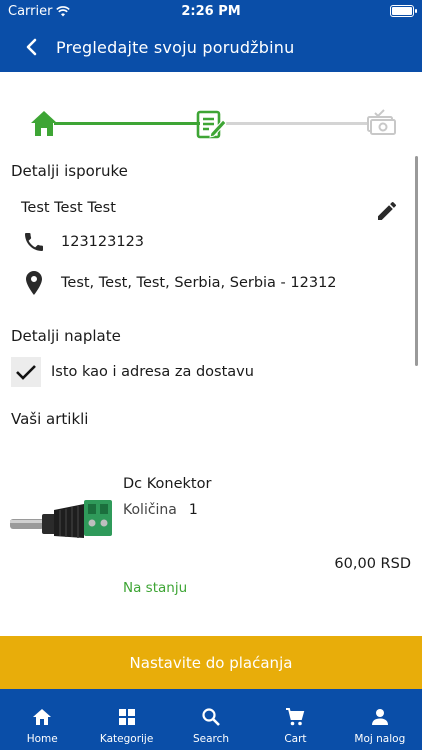 This screenshot has width=422, height=750. Describe the element at coordinates (42, 739) in the screenshot. I see `tab-home-label: Home` at that location.